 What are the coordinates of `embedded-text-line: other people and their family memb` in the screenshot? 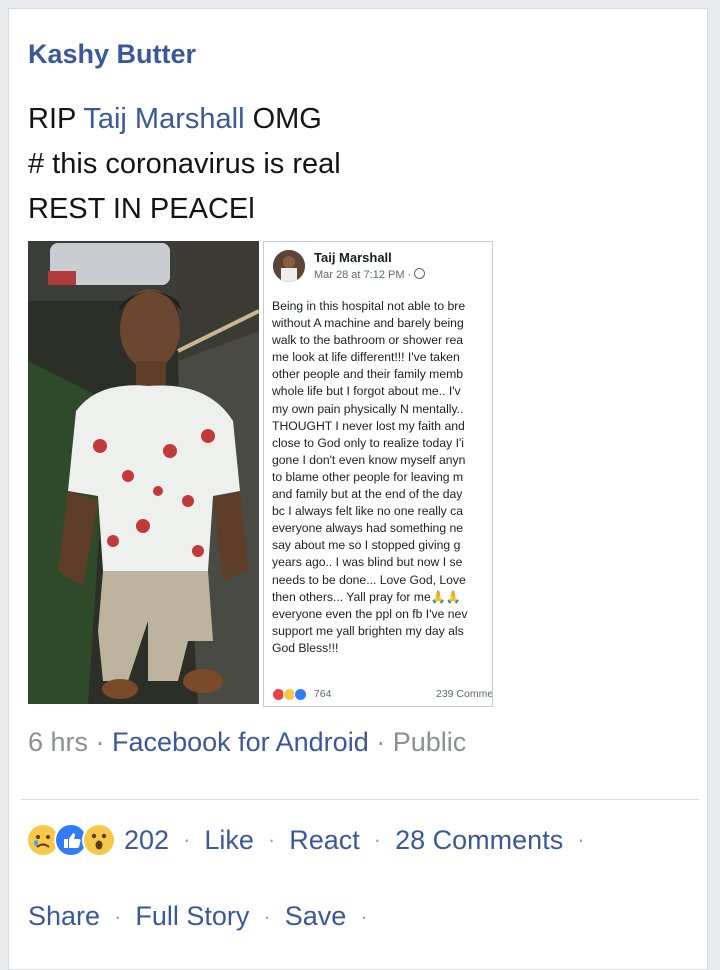 It's located at (368, 374).